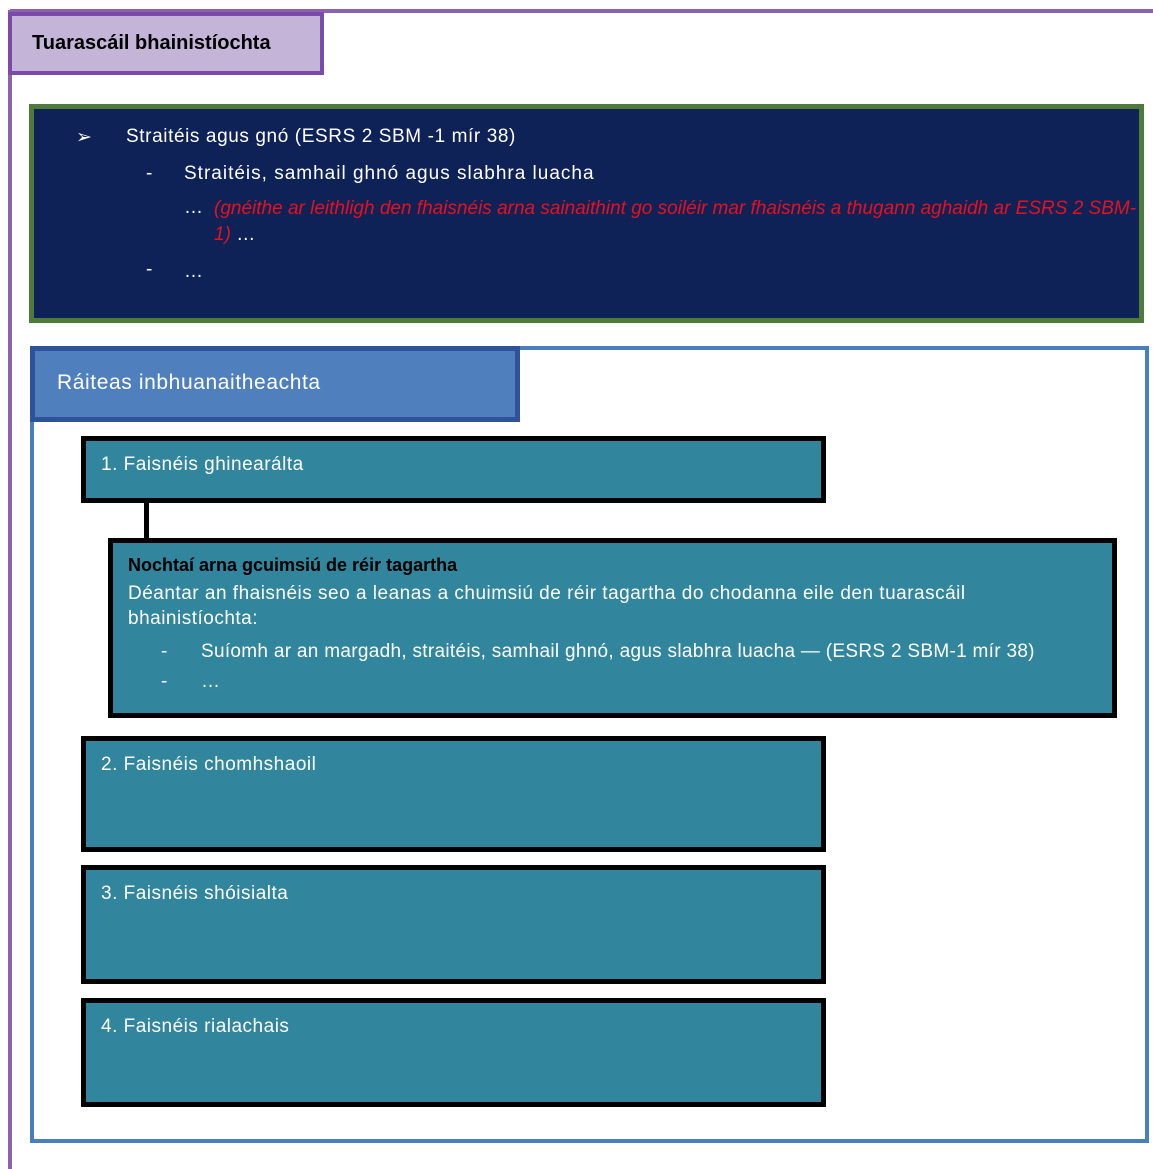  What do you see at coordinates (202, 464) in the screenshot?
I see `section-label: 1. Faisnéis ghinearálta` at bounding box center [202, 464].